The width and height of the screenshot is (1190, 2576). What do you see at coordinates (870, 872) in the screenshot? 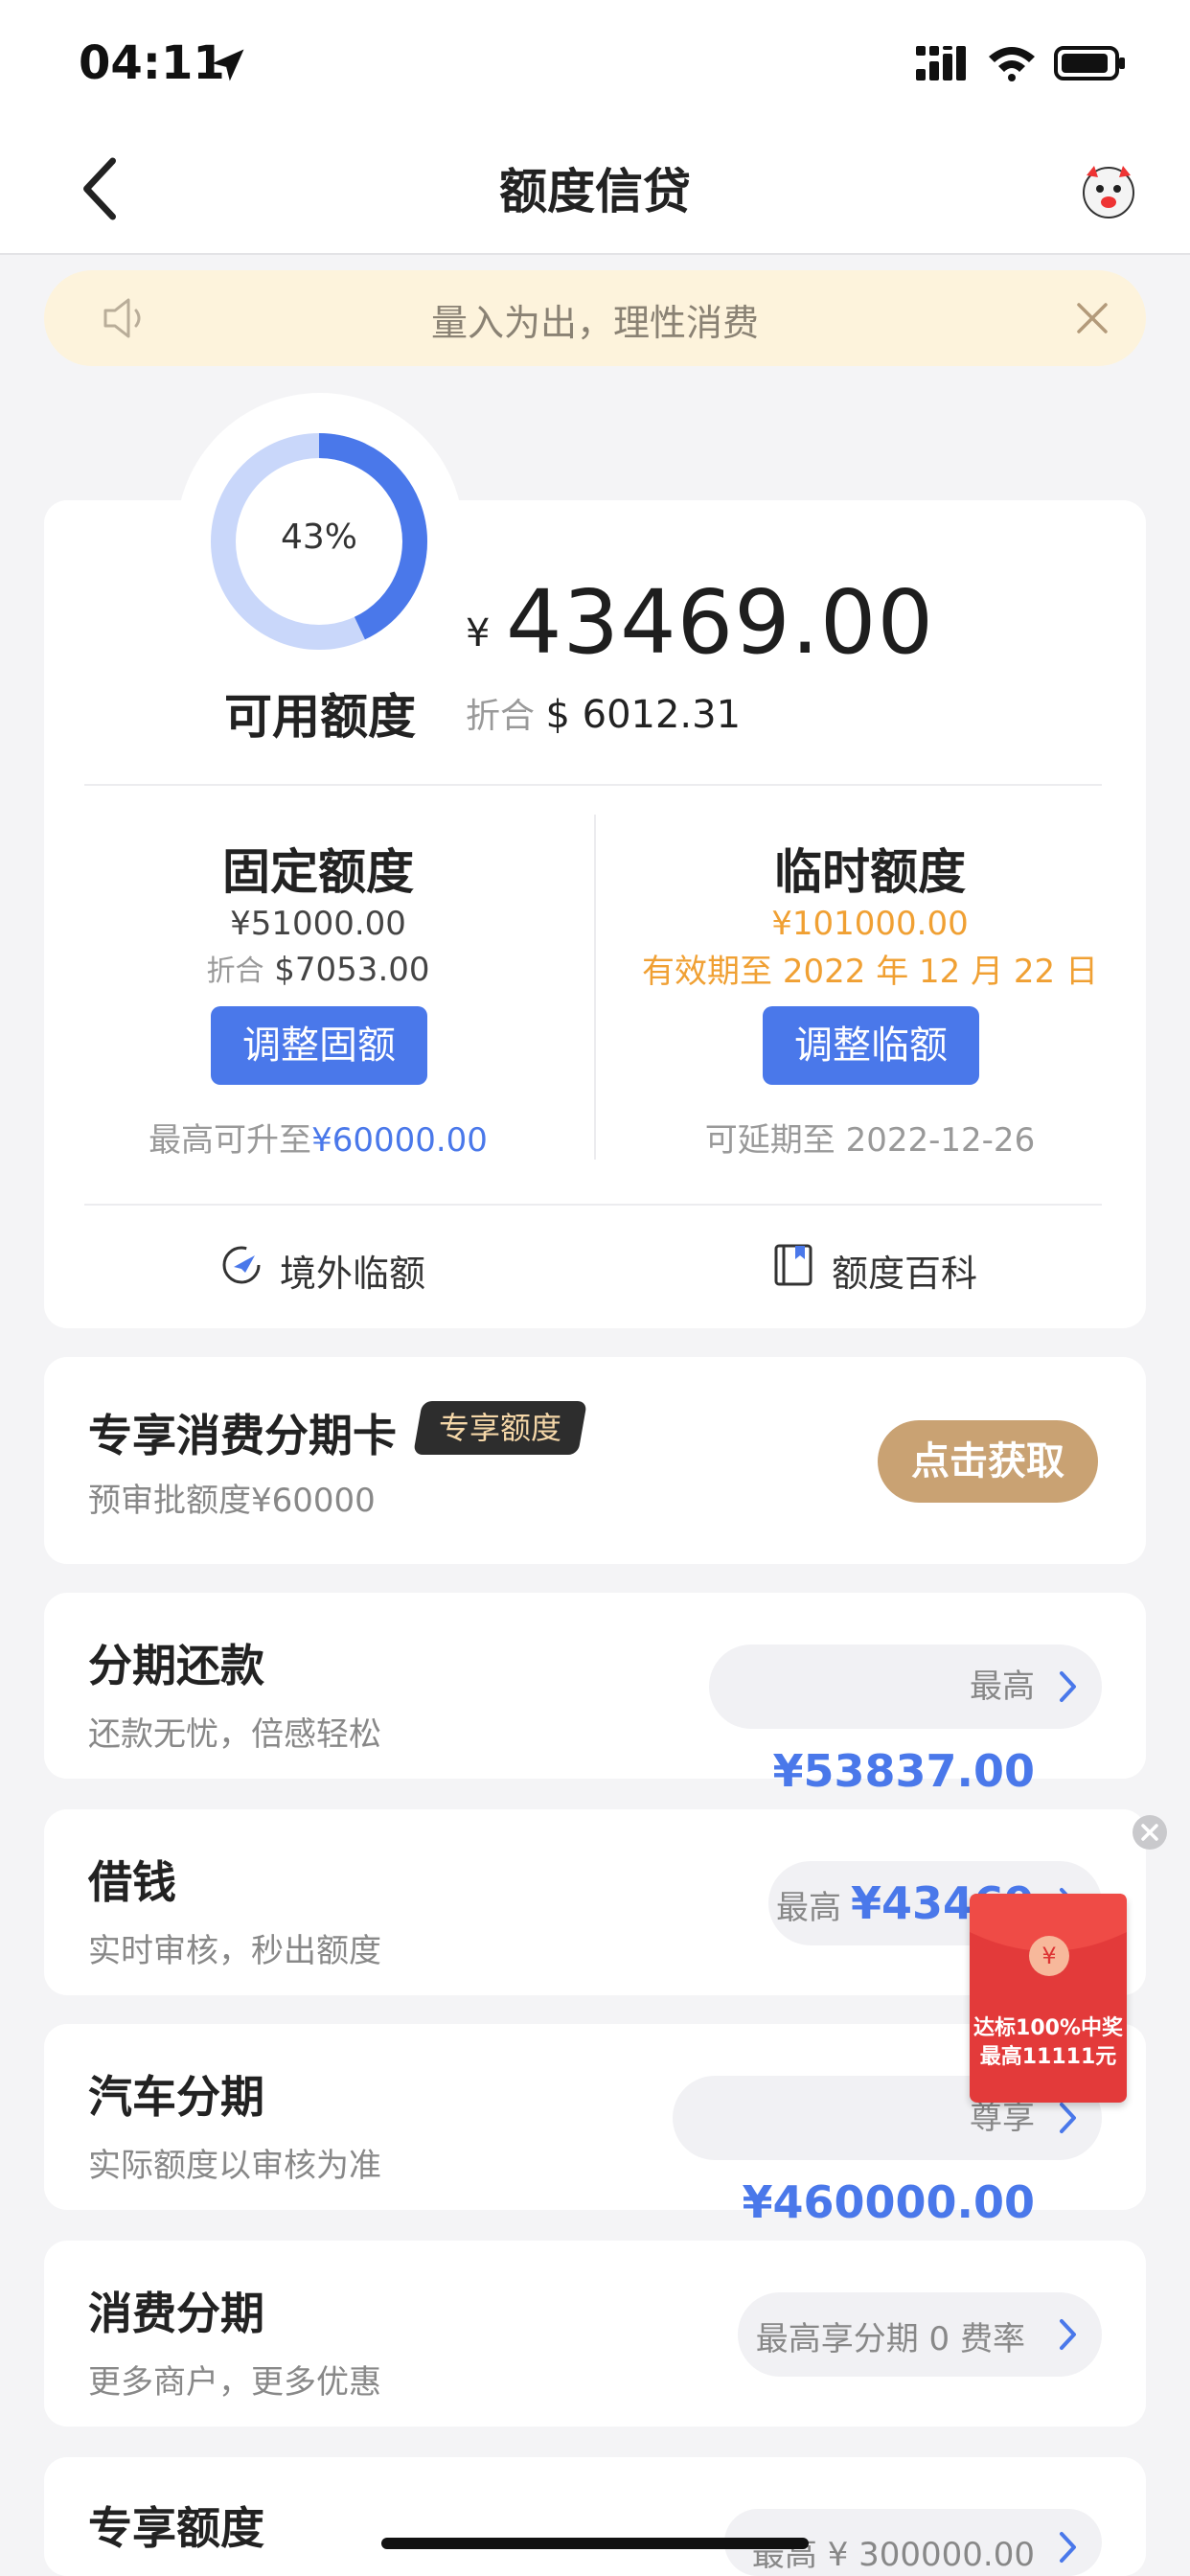
I see `temp-credit-title: 临时额度` at bounding box center [870, 872].